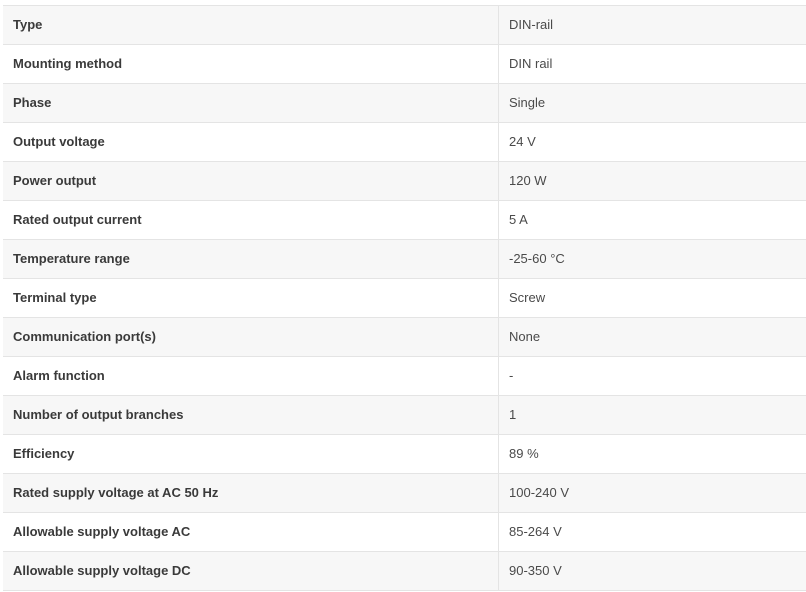 The image size is (806, 592). I want to click on spec-row-allowable-supply-voltage-ac: Allowable supply voltage AC 85-264 V, so click(404, 532).